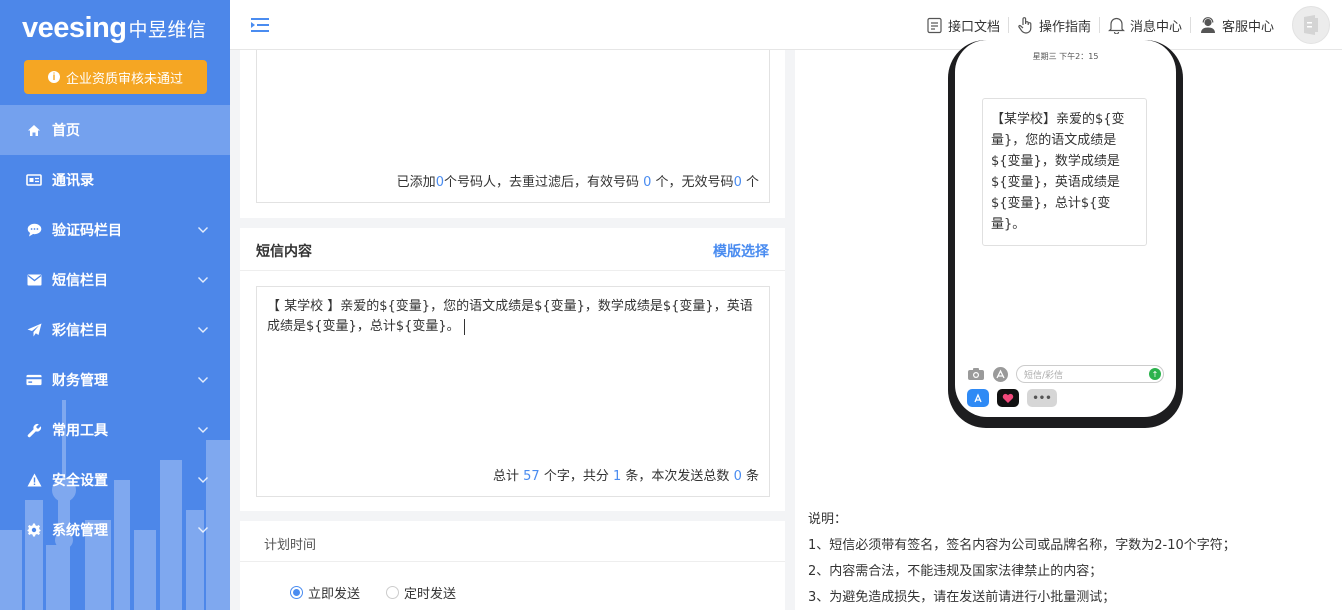 The height and width of the screenshot is (610, 1342). Describe the element at coordinates (513, 126) in the screenshot. I see `phone-number-textarea: 已添加0个号码人，去重过滤后，有效号码 0 个，无效号码0 个` at that location.